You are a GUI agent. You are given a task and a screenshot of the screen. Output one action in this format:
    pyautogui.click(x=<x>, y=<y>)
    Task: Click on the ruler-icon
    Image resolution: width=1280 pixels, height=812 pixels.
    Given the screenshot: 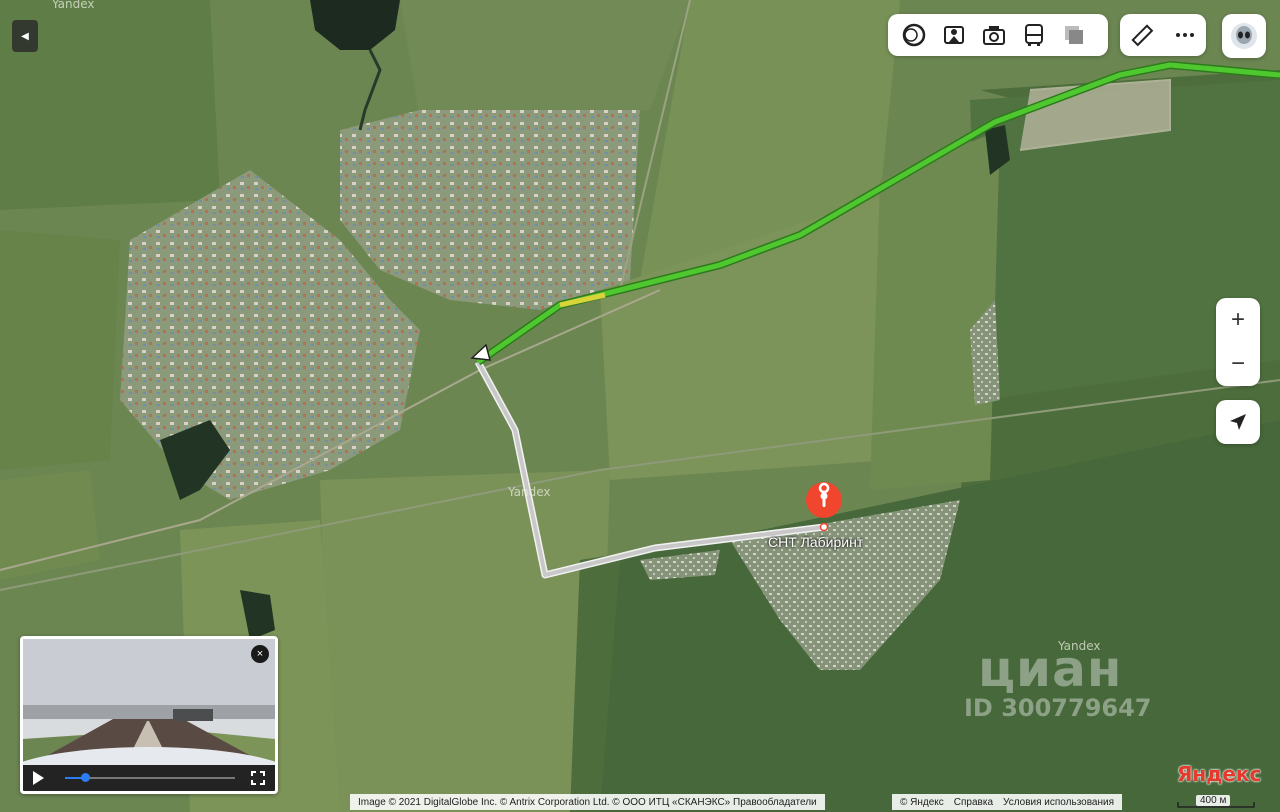 What is the action you would take?
    pyautogui.click(x=1141, y=35)
    